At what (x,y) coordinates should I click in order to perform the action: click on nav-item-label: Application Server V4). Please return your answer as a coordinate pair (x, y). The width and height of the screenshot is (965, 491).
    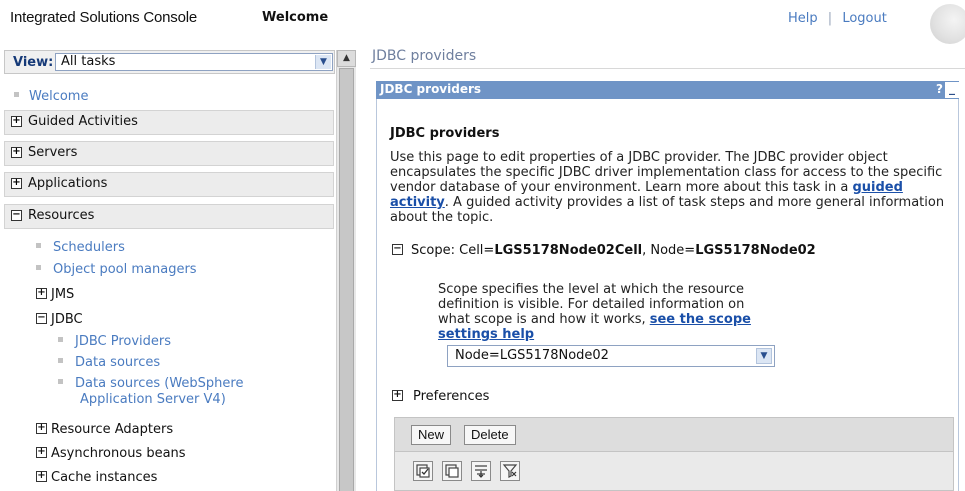
    Looking at the image, I should click on (153, 399).